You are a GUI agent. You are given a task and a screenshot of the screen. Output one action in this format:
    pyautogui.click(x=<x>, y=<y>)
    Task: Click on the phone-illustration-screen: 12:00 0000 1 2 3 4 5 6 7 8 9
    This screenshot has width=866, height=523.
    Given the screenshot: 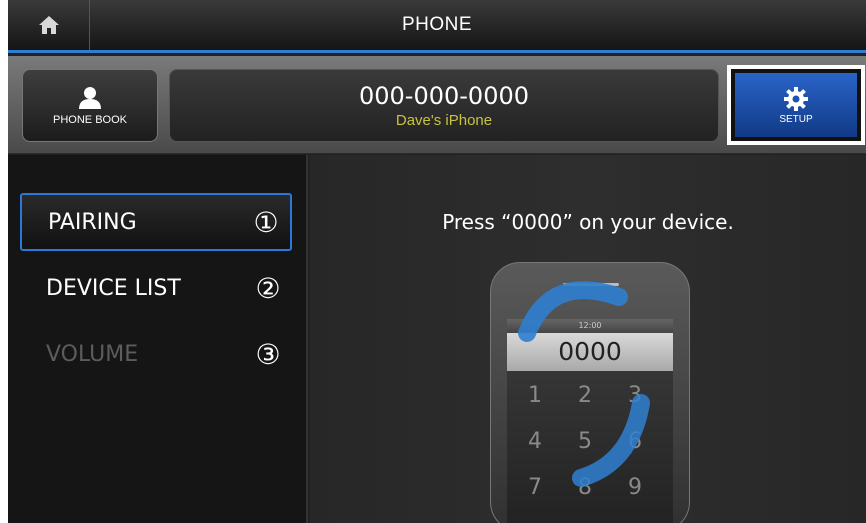 What is the action you would take?
    pyautogui.click(x=590, y=421)
    